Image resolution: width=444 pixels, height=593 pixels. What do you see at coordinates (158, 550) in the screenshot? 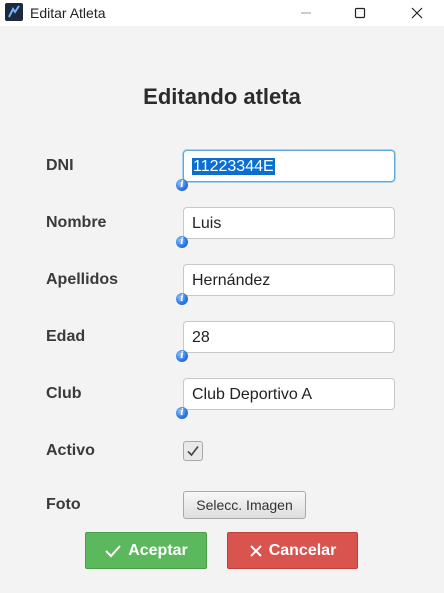
I see `accept-label: Aceptar` at bounding box center [158, 550].